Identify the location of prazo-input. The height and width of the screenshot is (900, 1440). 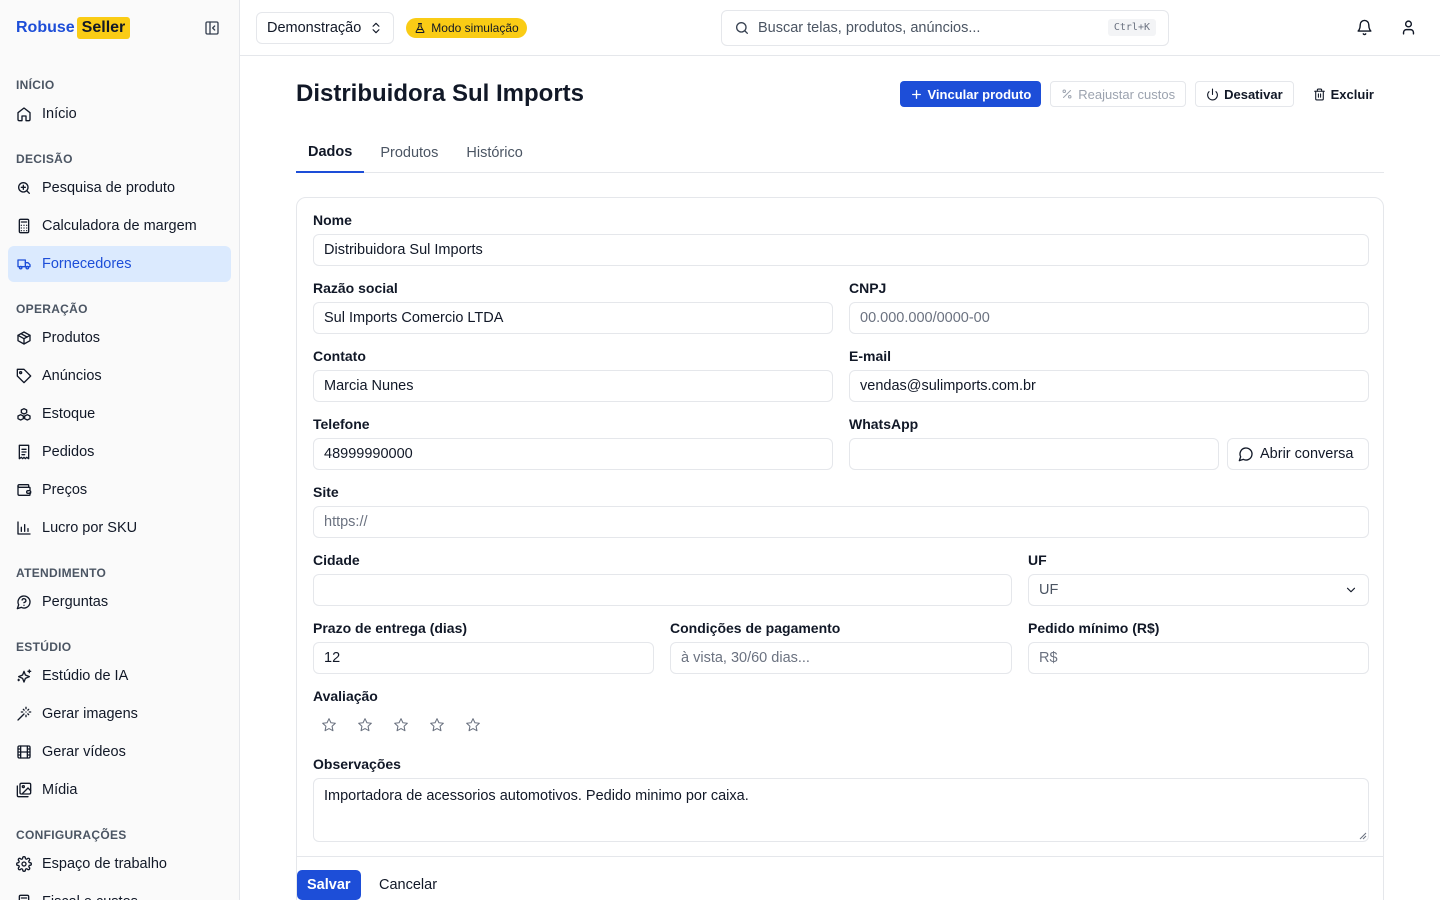
(483, 658).